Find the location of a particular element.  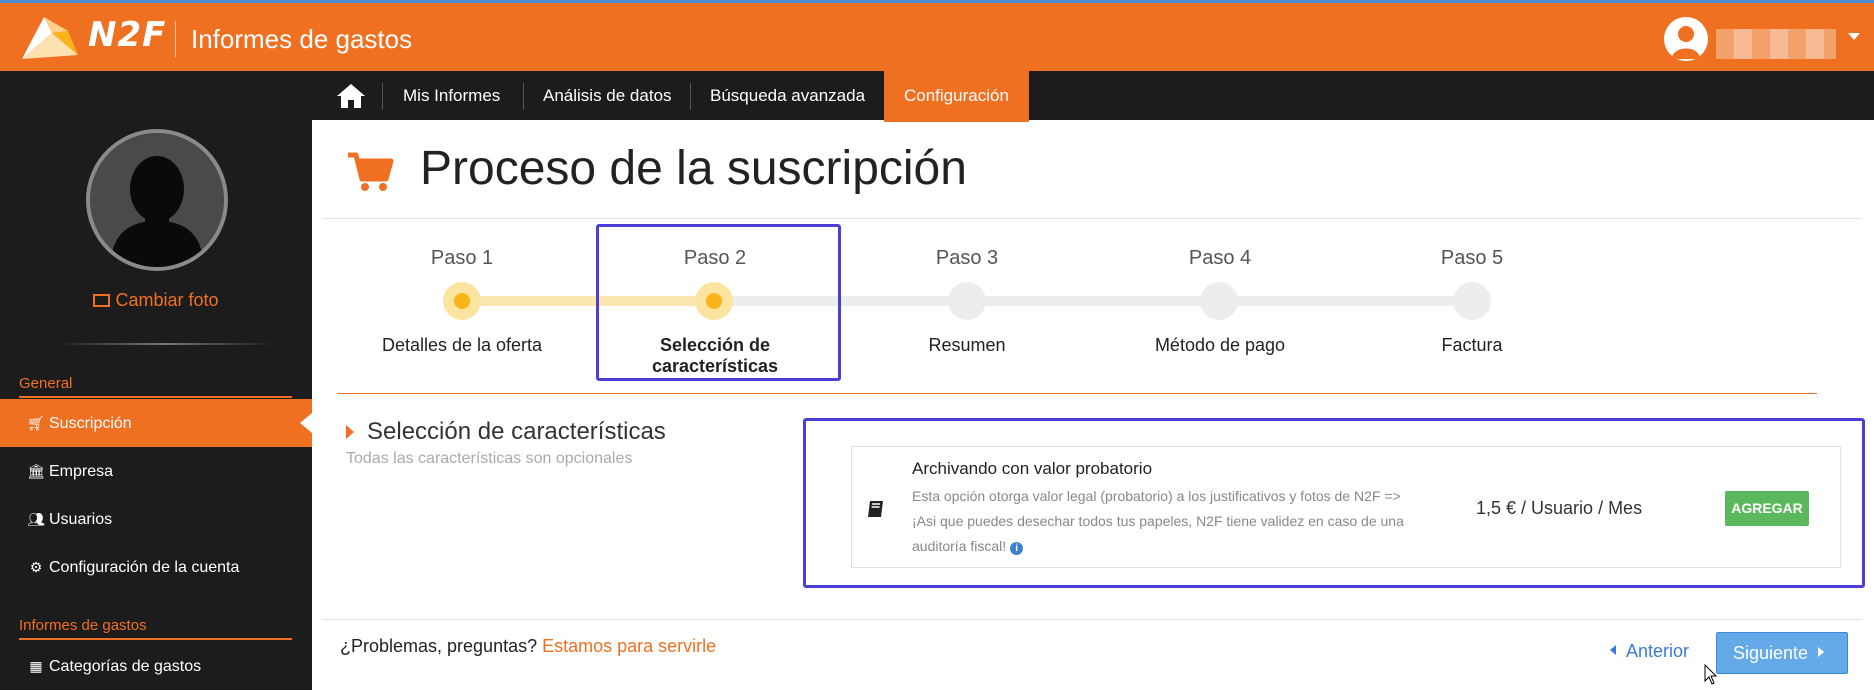

section-divider is located at coordinates (1077, 393).